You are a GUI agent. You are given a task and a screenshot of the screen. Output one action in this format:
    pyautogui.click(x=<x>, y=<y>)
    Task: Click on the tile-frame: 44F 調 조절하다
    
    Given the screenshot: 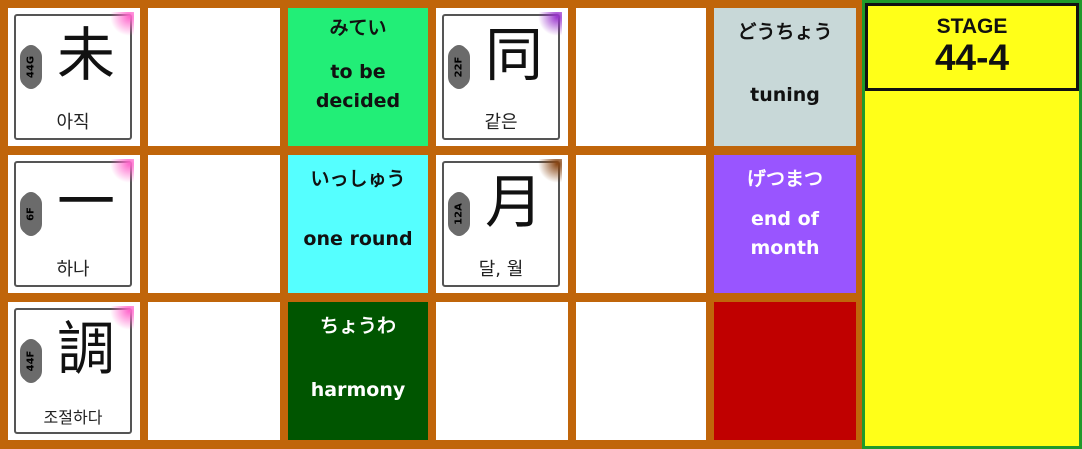 What is the action you would take?
    pyautogui.click(x=74, y=370)
    